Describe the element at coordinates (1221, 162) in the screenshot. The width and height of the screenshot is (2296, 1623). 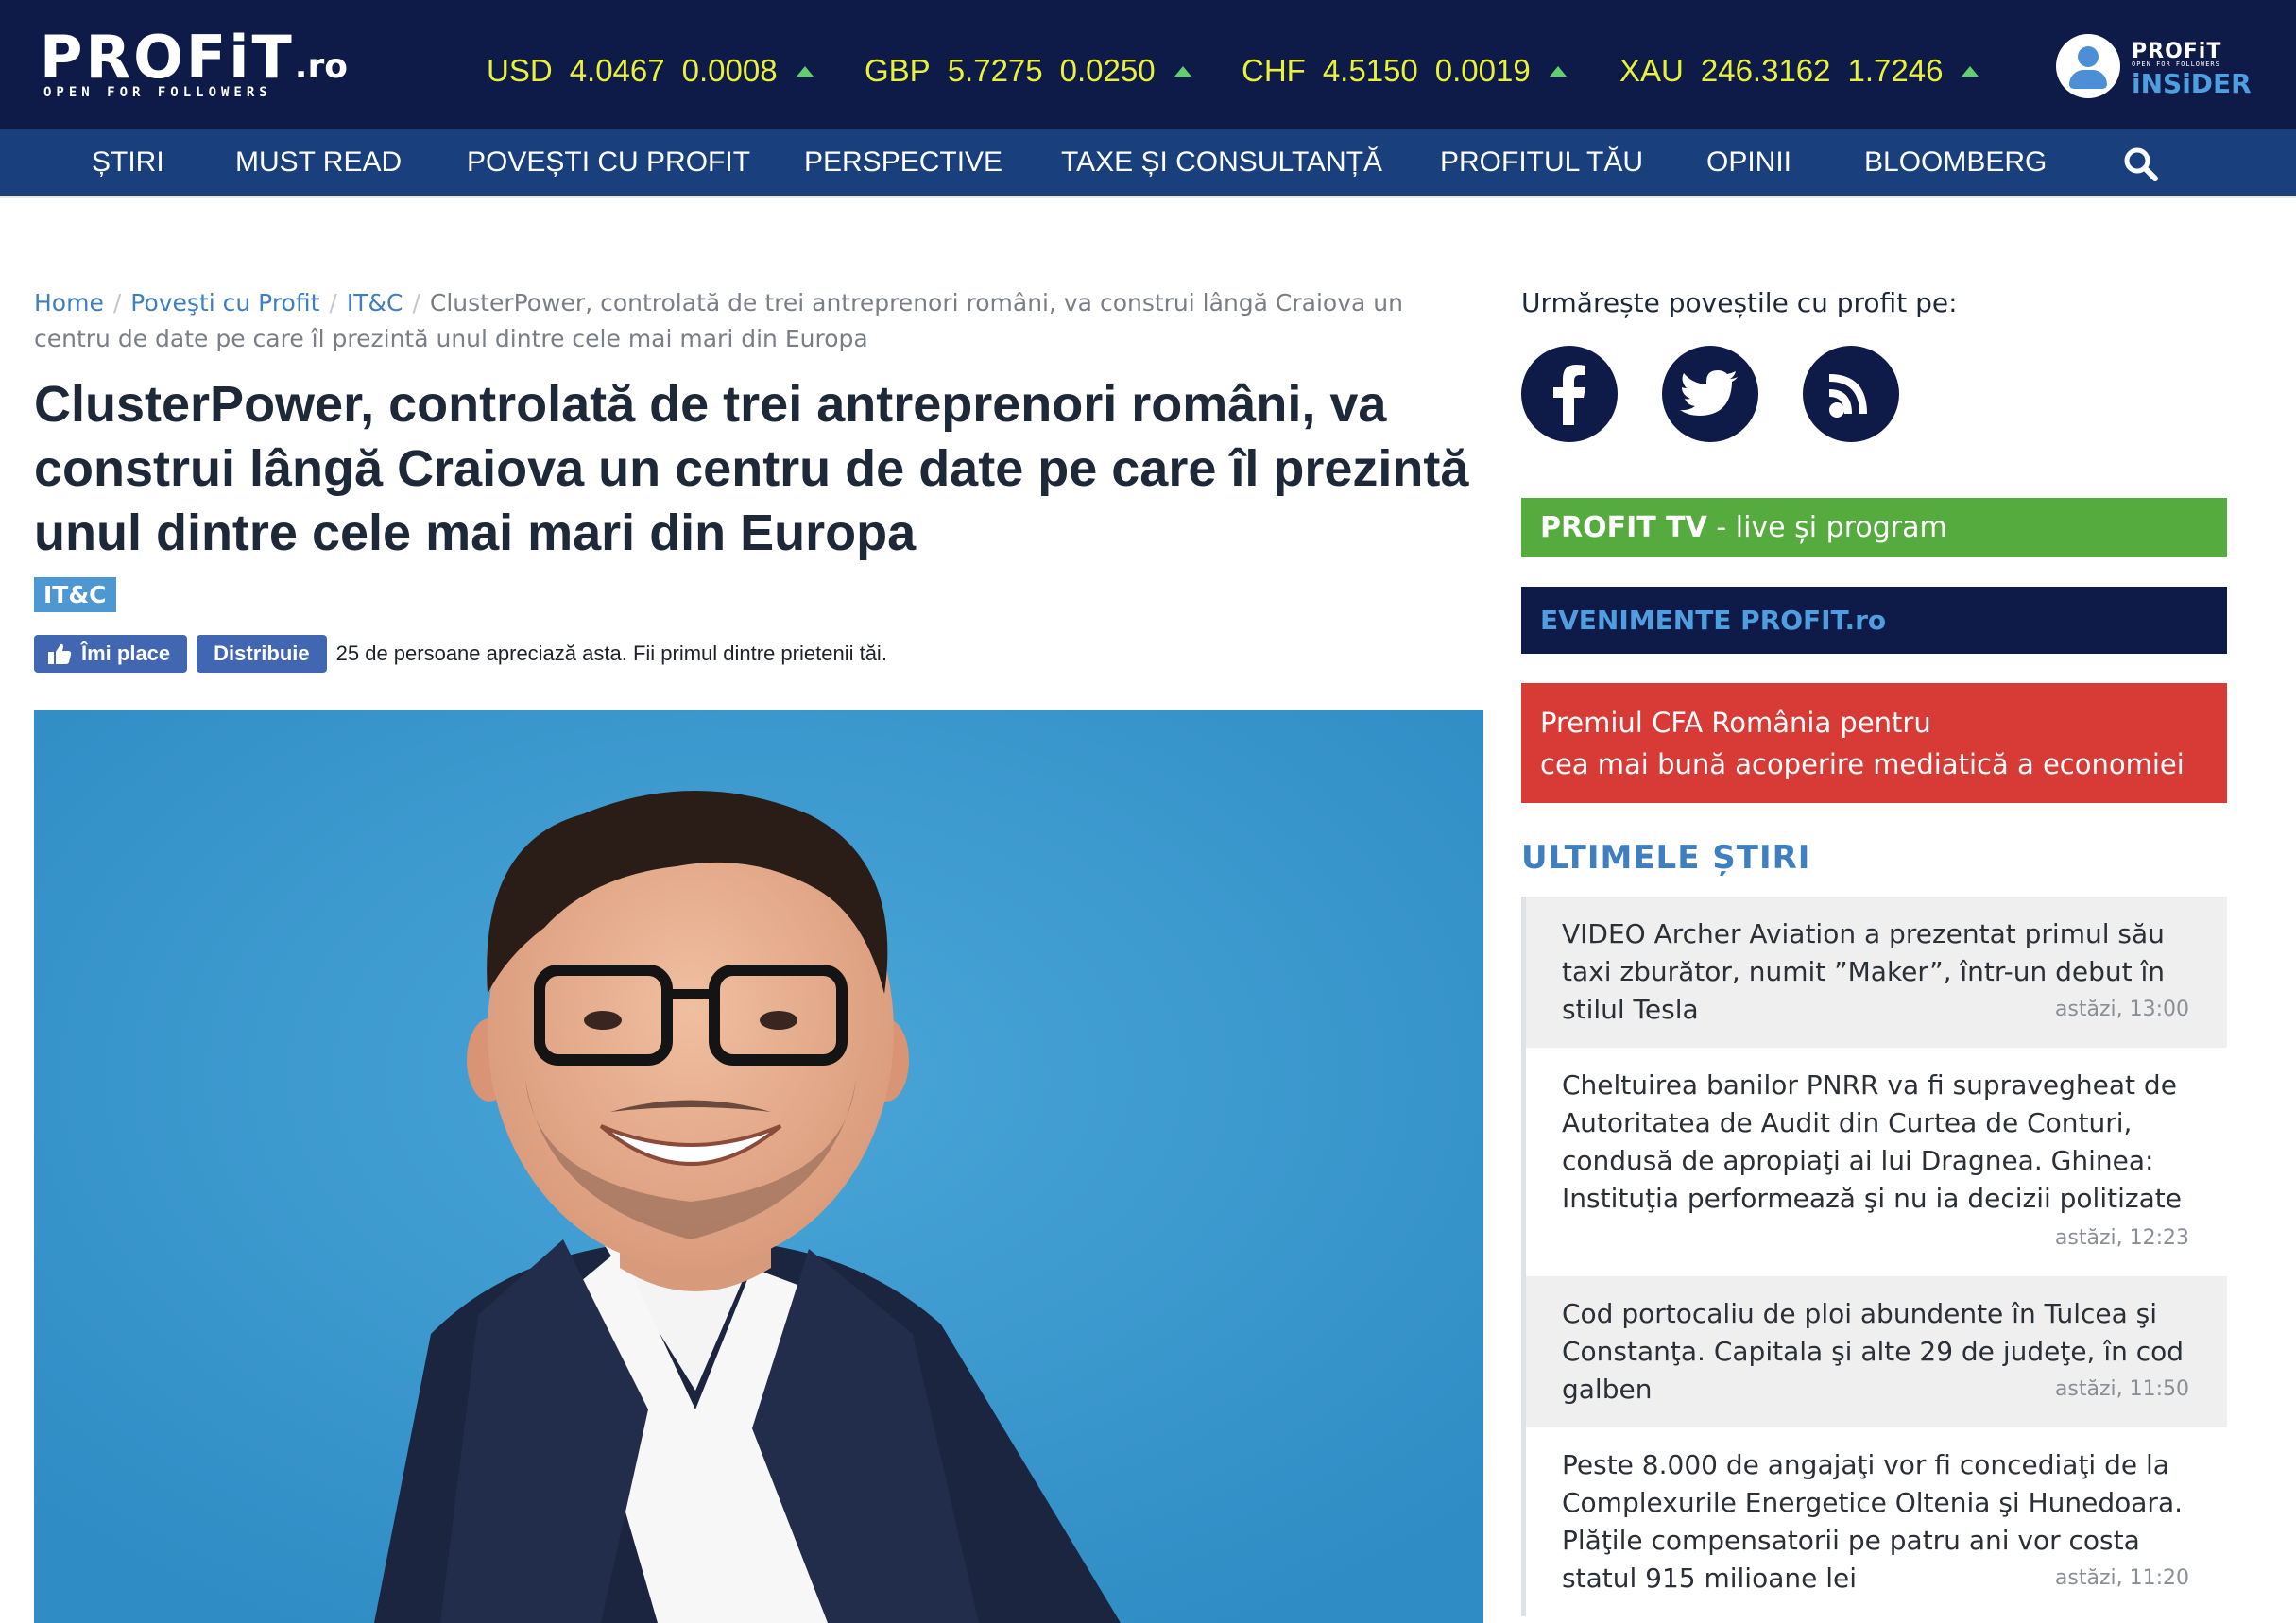
I see `nav-item-taxe: TAXE ȘI CONSULTANȚĂ` at that location.